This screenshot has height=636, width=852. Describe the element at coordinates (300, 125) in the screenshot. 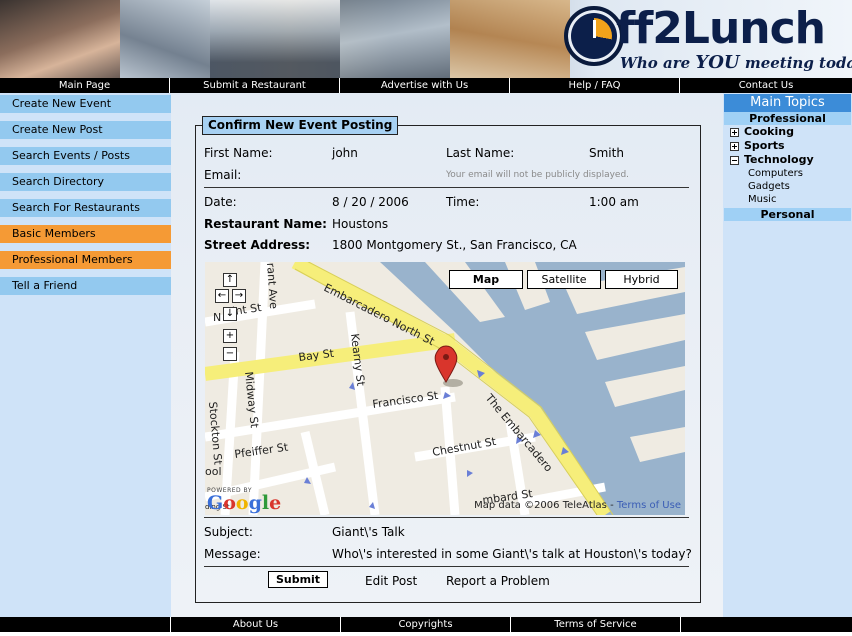

I see `panel-title: Confirm New Event Posting` at that location.